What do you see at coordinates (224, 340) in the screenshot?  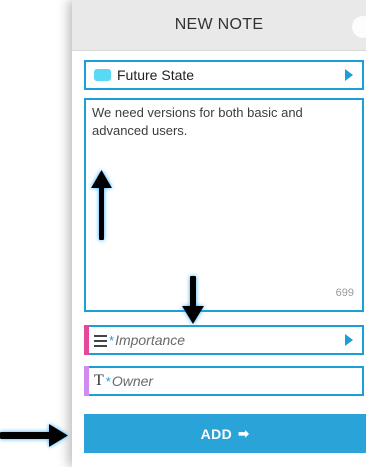 I see `importance-selector: * Importance` at bounding box center [224, 340].